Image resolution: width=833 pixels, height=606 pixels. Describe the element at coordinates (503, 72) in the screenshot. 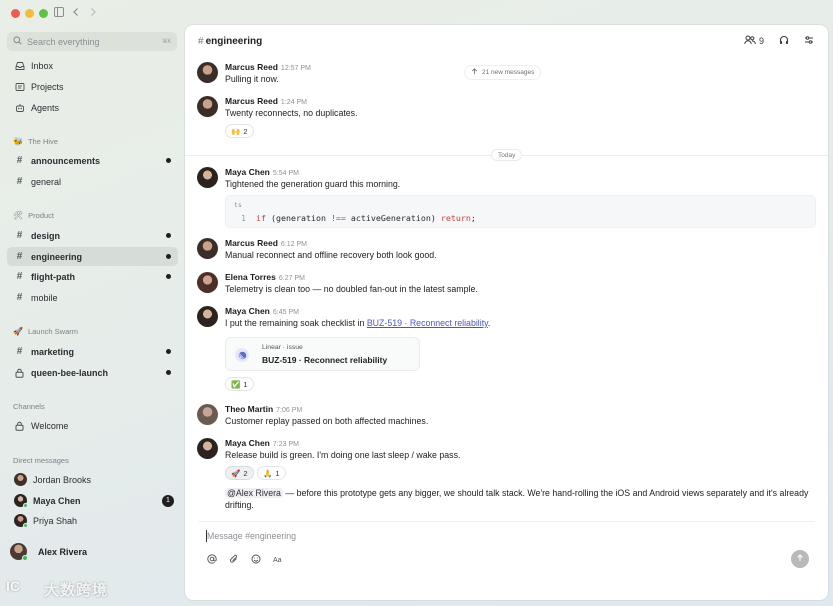

I see `new-messages-pill: 21 new messages` at that location.